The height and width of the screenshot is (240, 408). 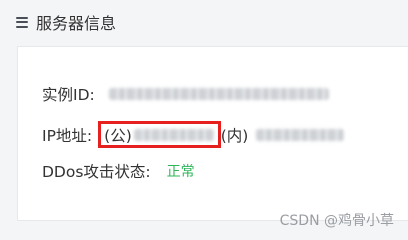 I want to click on section-title: 服务器信息, so click(x=76, y=23).